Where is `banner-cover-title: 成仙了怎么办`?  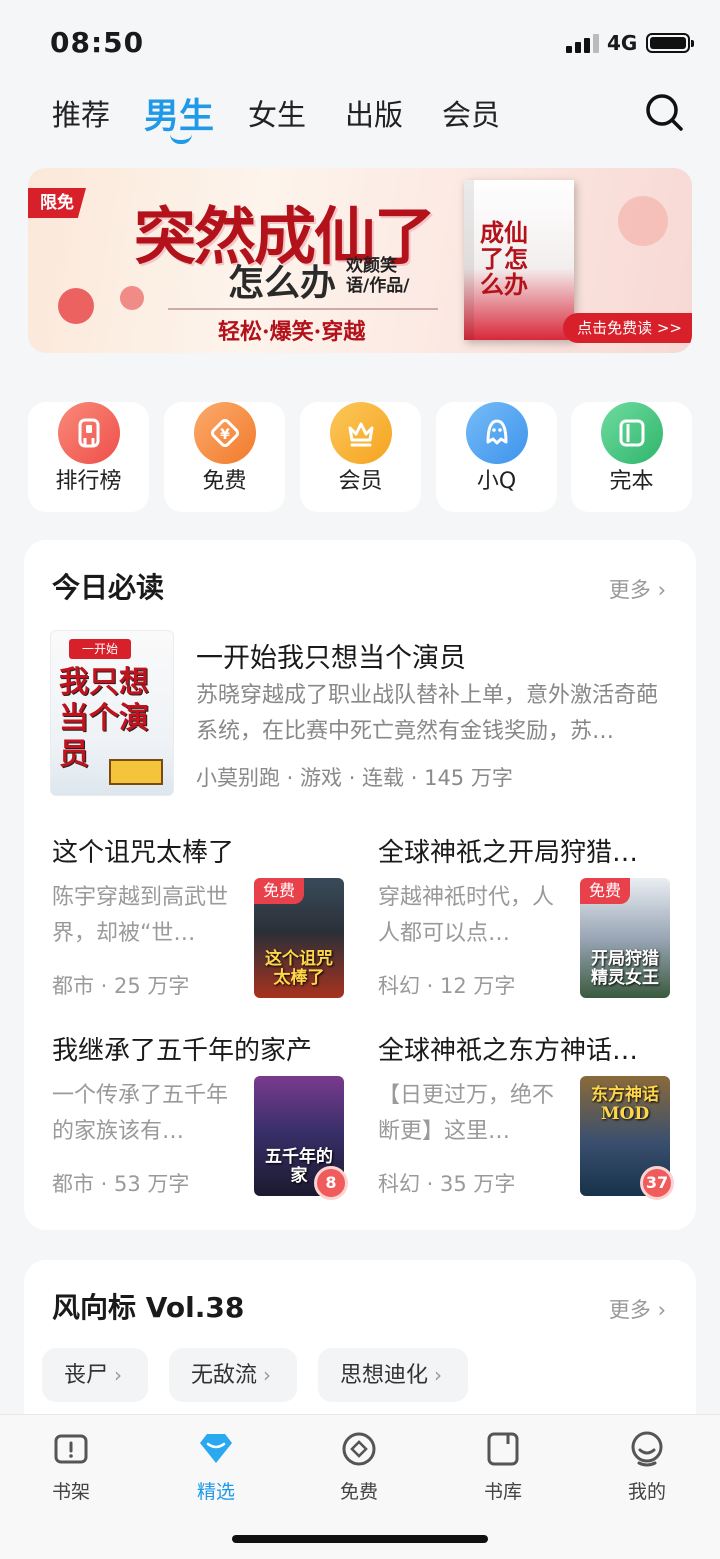 banner-cover-title: 成仙了怎么办 is located at coordinates (504, 258).